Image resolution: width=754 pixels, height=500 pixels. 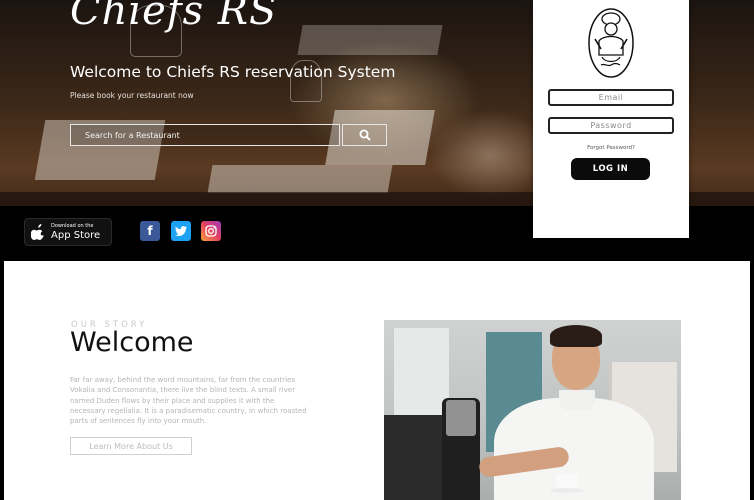 I want to click on app-store-small-text: Download on the, so click(x=72, y=225).